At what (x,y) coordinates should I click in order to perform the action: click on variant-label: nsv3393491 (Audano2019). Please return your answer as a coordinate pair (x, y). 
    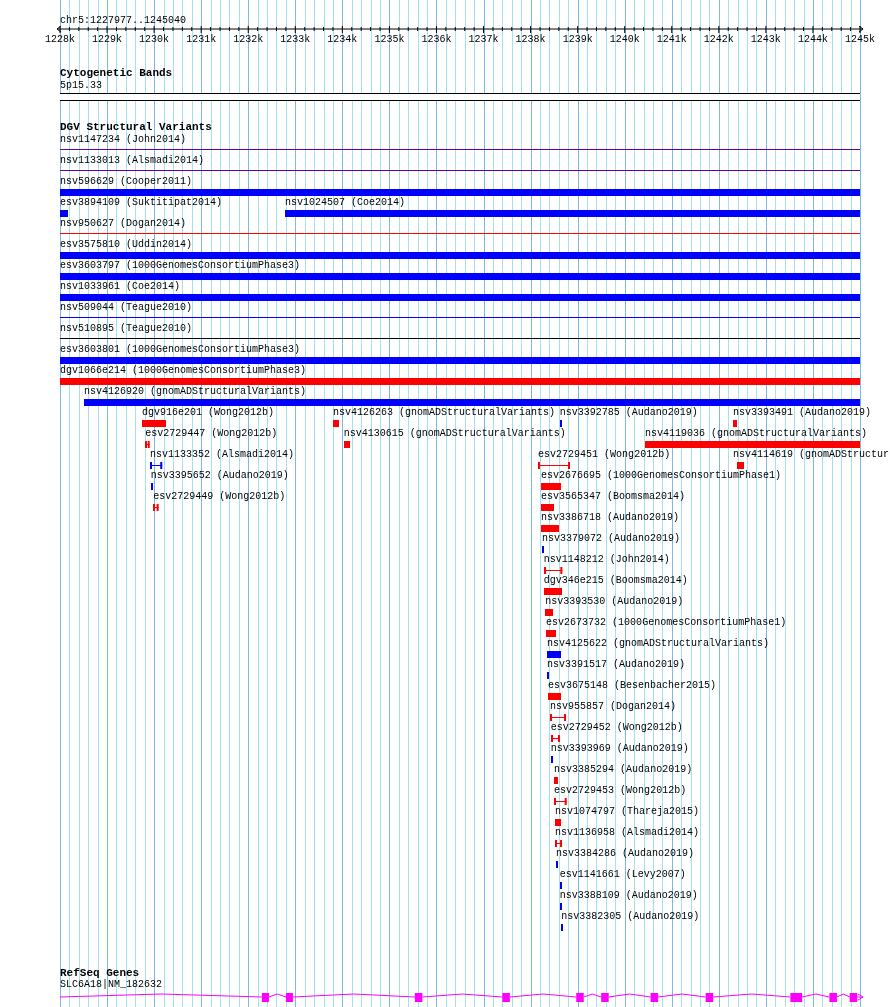
    Looking at the image, I should click on (801, 413).